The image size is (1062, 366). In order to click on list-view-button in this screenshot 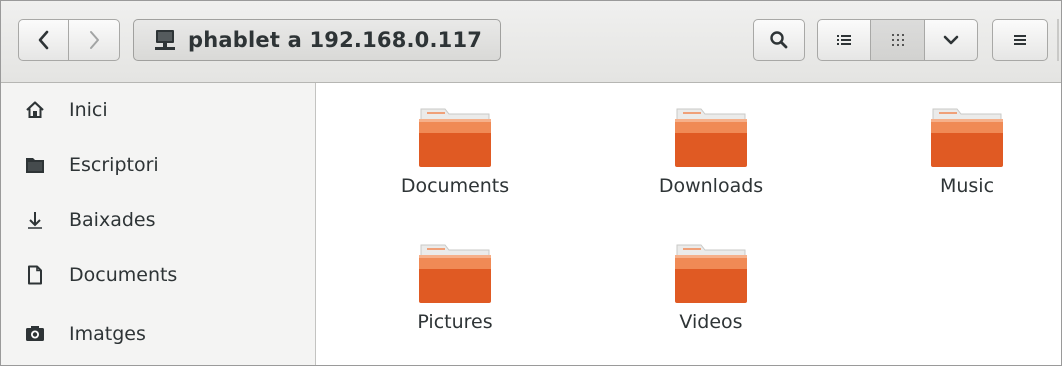, I will do `click(844, 40)`.